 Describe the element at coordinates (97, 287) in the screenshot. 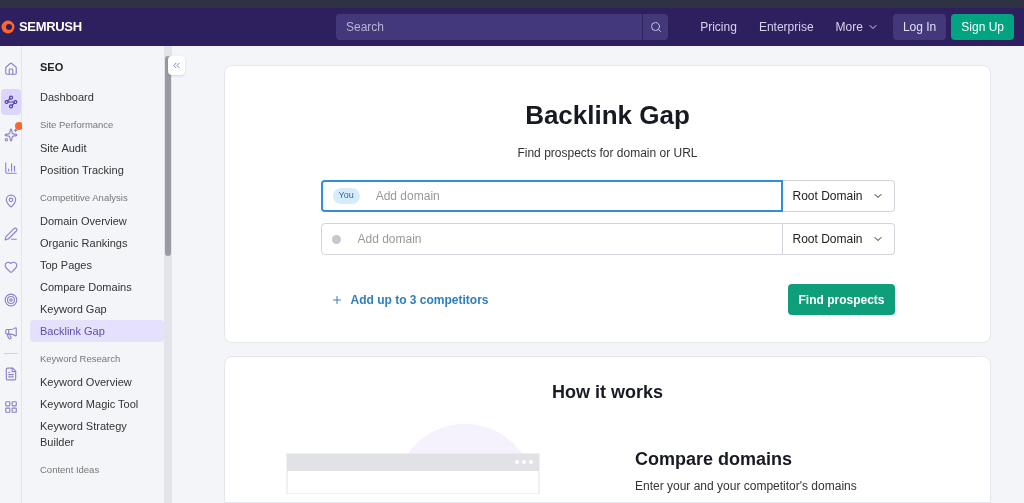

I see `sidebar-item: Compare Domains` at that location.